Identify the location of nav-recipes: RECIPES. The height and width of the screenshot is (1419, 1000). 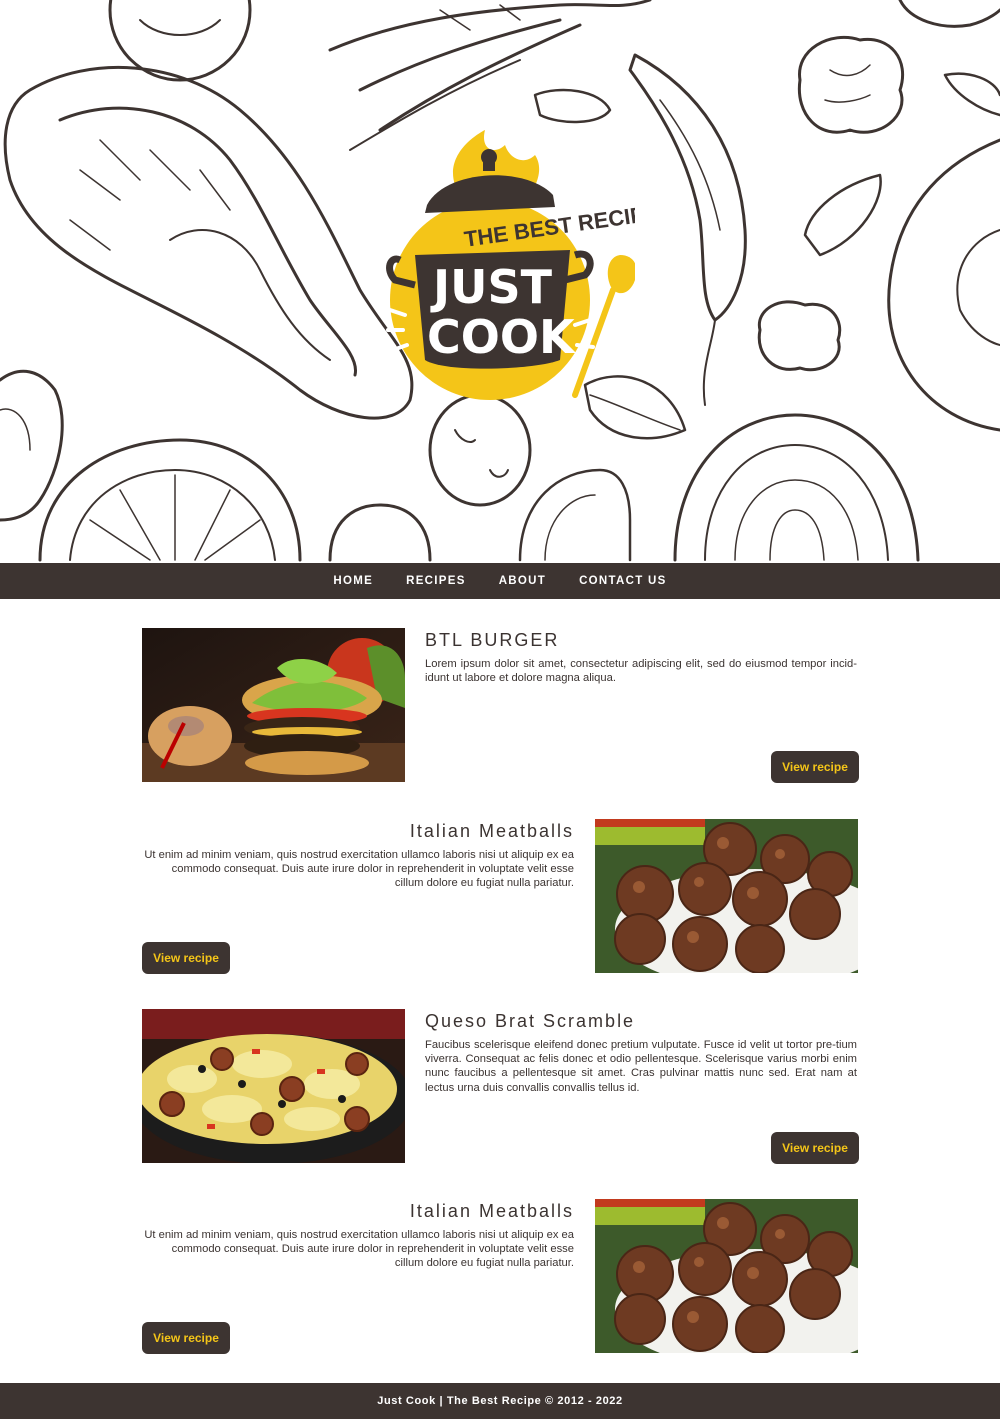
(436, 581).